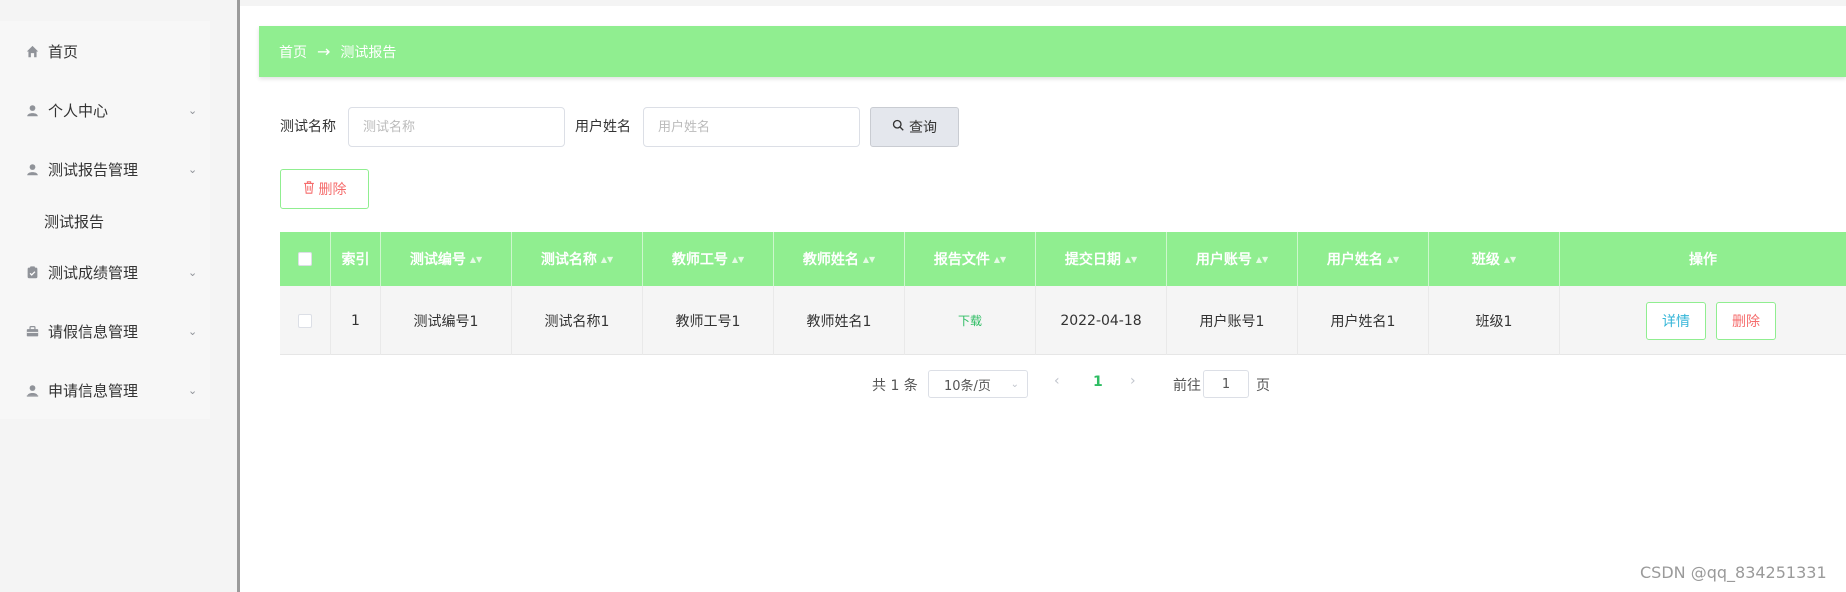 This screenshot has width=1846, height=592. What do you see at coordinates (63, 51) in the screenshot?
I see `sidebar-item-label: 首页` at bounding box center [63, 51].